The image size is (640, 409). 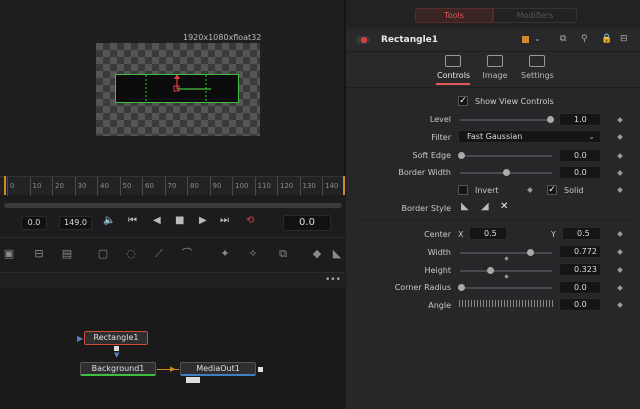 What do you see at coordinates (149, 186) in the screenshot?
I see `ruler-tick-label: 60` at bounding box center [149, 186].